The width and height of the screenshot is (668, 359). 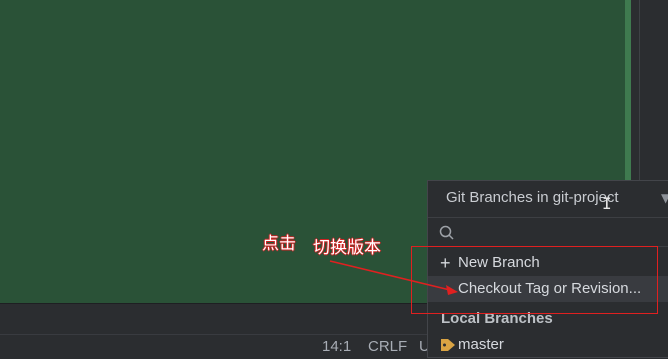 What do you see at coordinates (446, 232) in the screenshot?
I see `search-icon` at bounding box center [446, 232].